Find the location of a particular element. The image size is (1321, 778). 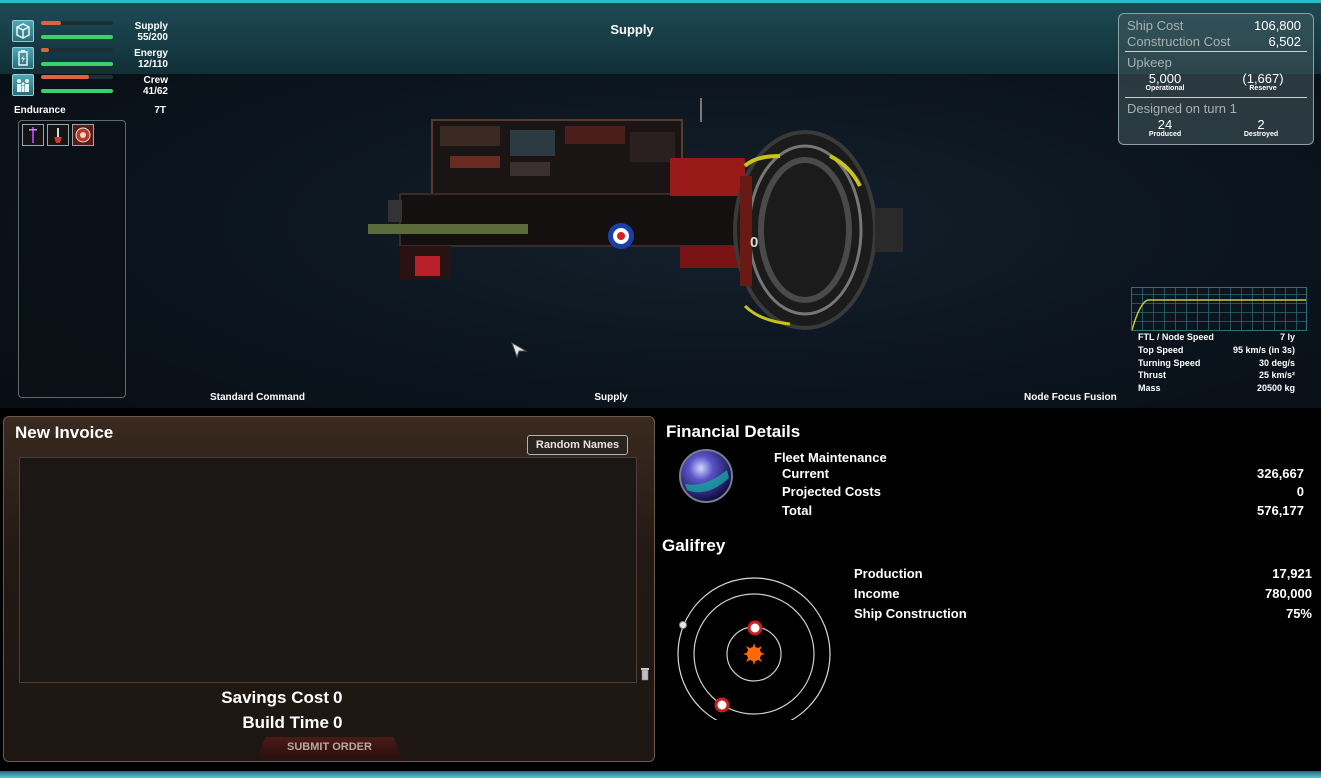

projected-costs-label: Projected Costs is located at coordinates (831, 491).